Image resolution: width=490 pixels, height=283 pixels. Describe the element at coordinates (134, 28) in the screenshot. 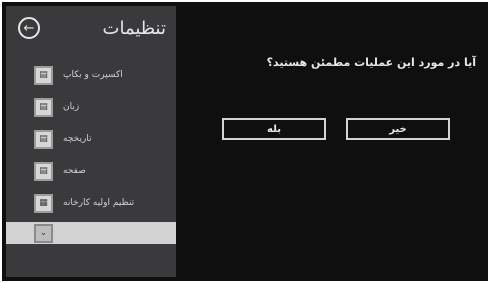

I see `sidebar-title: تنظیمات` at that location.